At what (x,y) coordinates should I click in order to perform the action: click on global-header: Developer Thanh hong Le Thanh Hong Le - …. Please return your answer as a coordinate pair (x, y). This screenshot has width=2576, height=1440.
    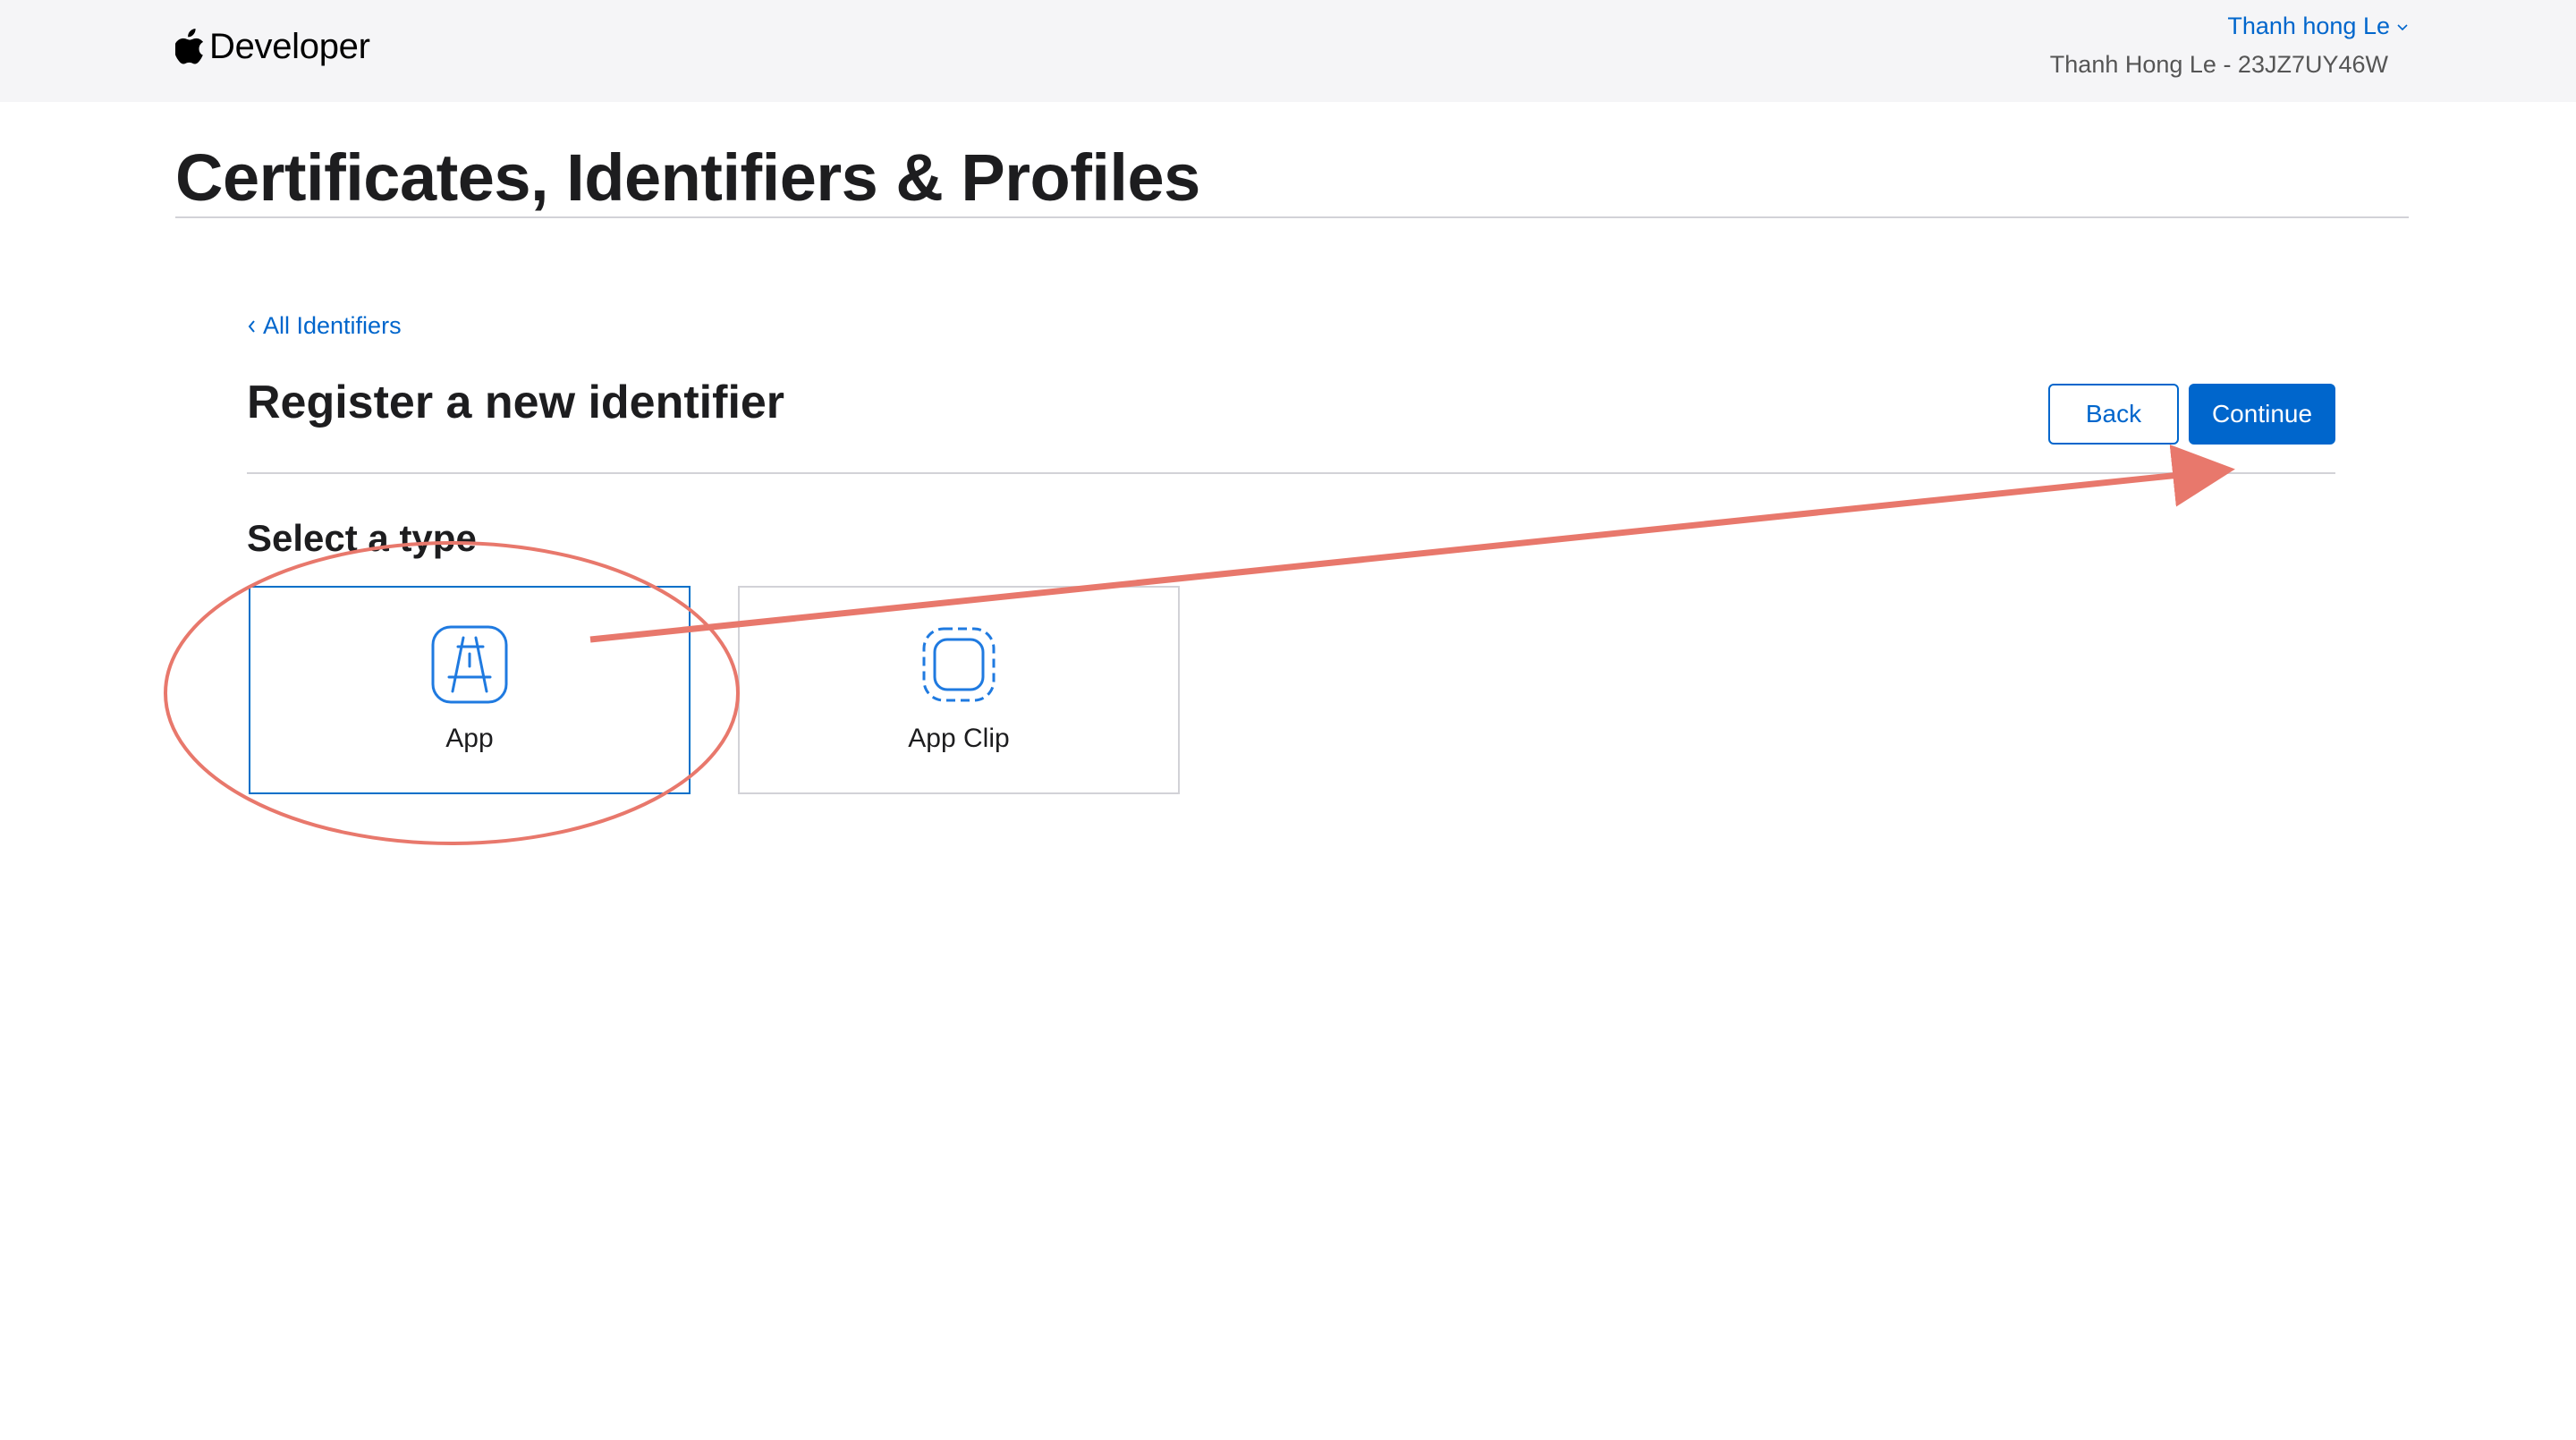
    Looking at the image, I should click on (1288, 51).